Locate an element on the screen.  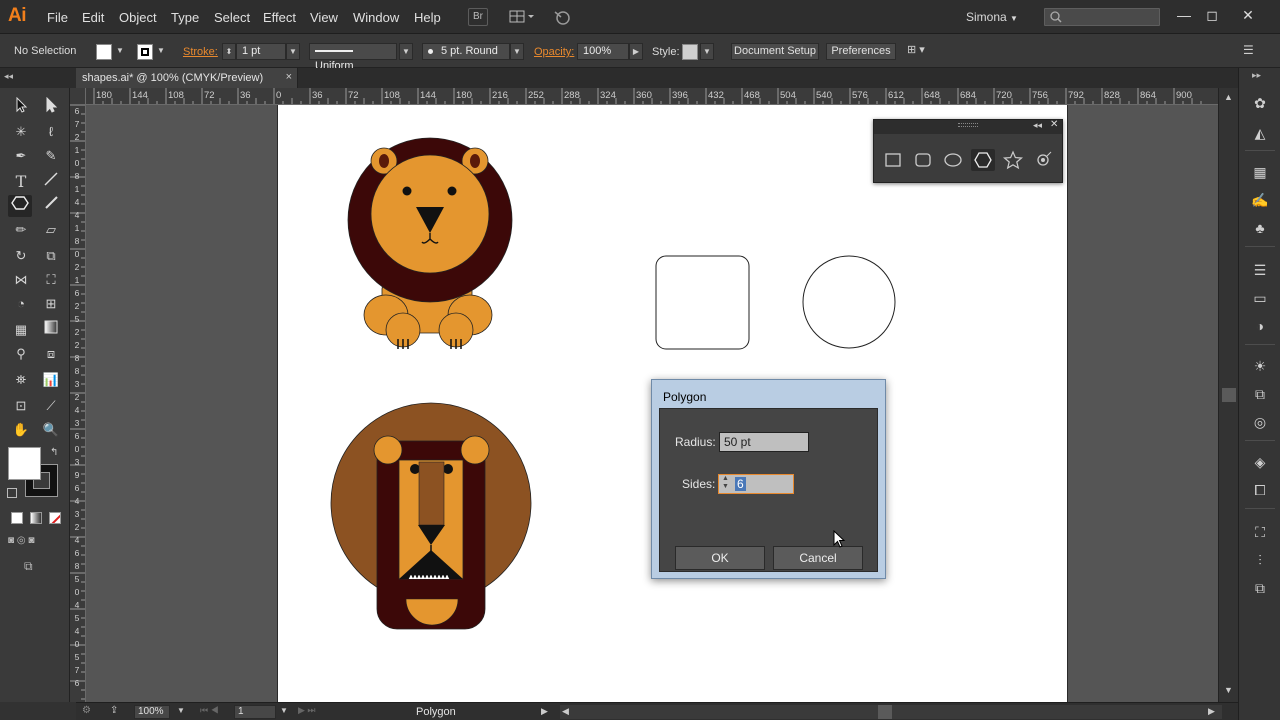
collapse-panel-icon: ◂◂ is located at coordinates (1037, 125).